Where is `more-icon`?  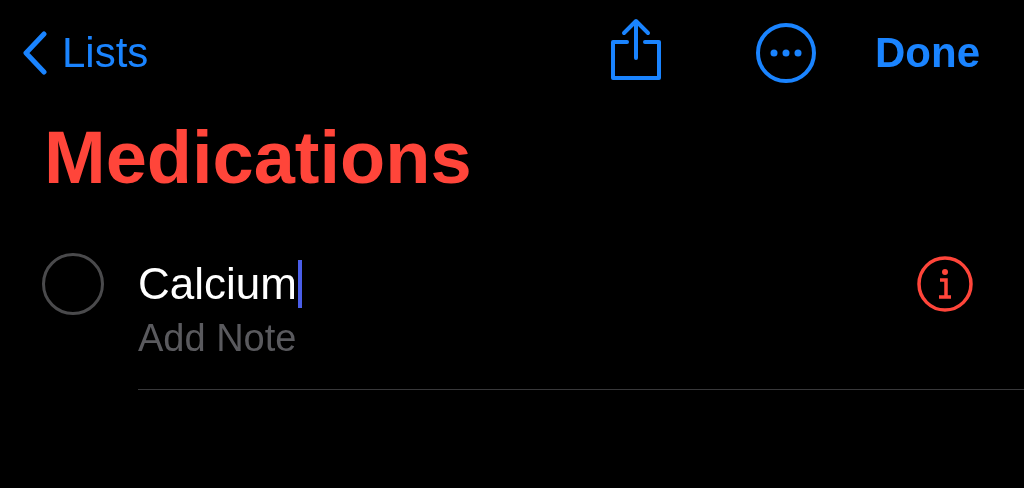
more-icon is located at coordinates (786, 53).